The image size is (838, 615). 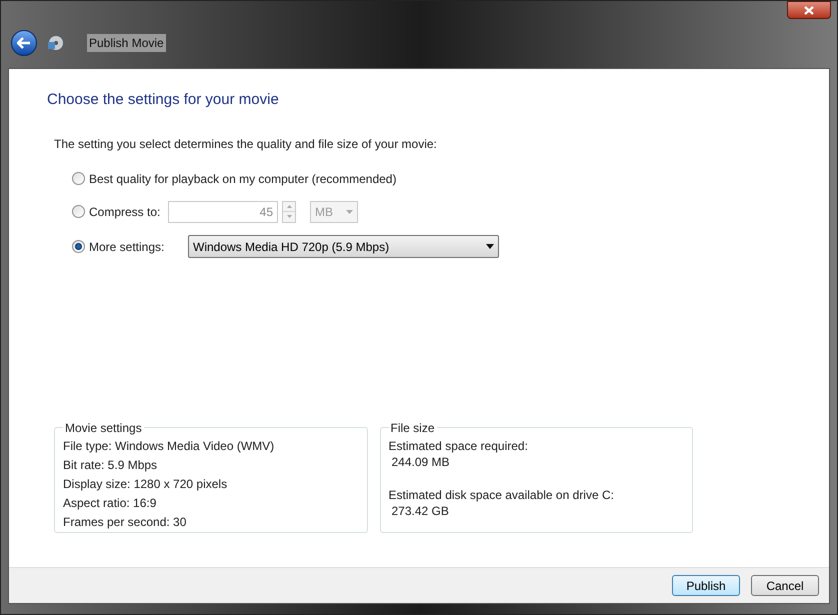 I want to click on setting-text: Aspect ratio: 16:9, so click(x=110, y=502).